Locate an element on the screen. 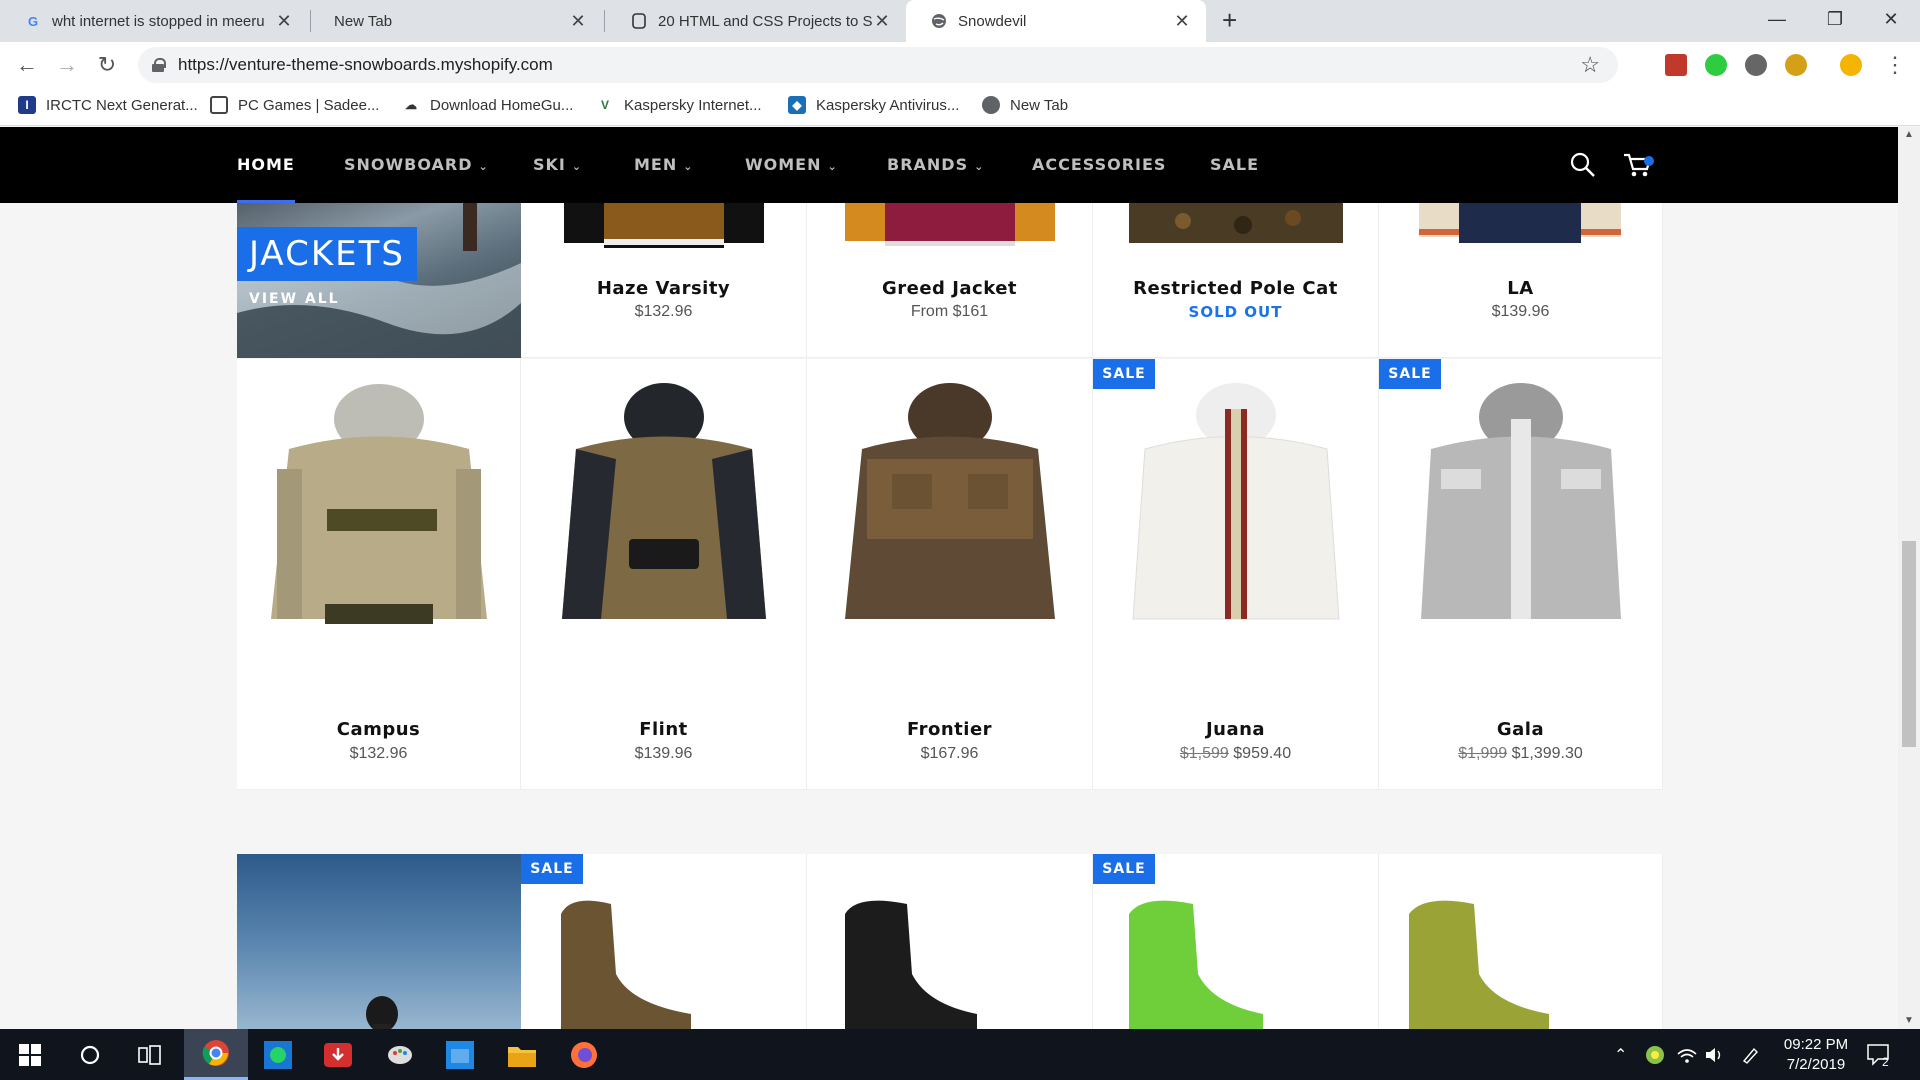 This screenshot has width=1920, height=1080. product-card: SALE Juana $1,599 $959.40 is located at coordinates (1236, 574).